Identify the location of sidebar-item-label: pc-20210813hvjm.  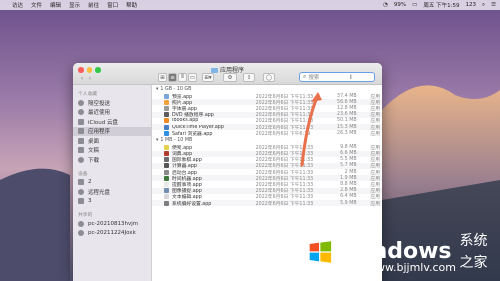
(113, 223).